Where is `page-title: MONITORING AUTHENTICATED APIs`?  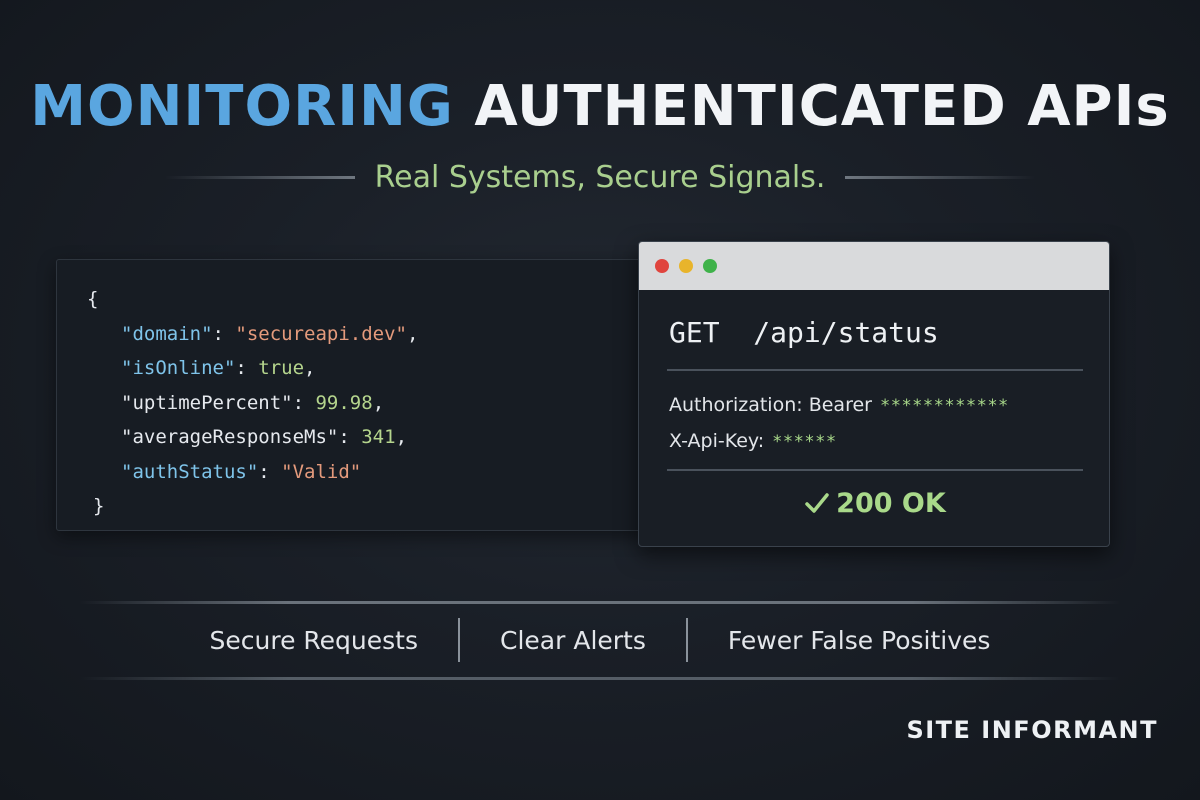 page-title: MONITORING AUTHENTICATED APIs is located at coordinates (600, 106).